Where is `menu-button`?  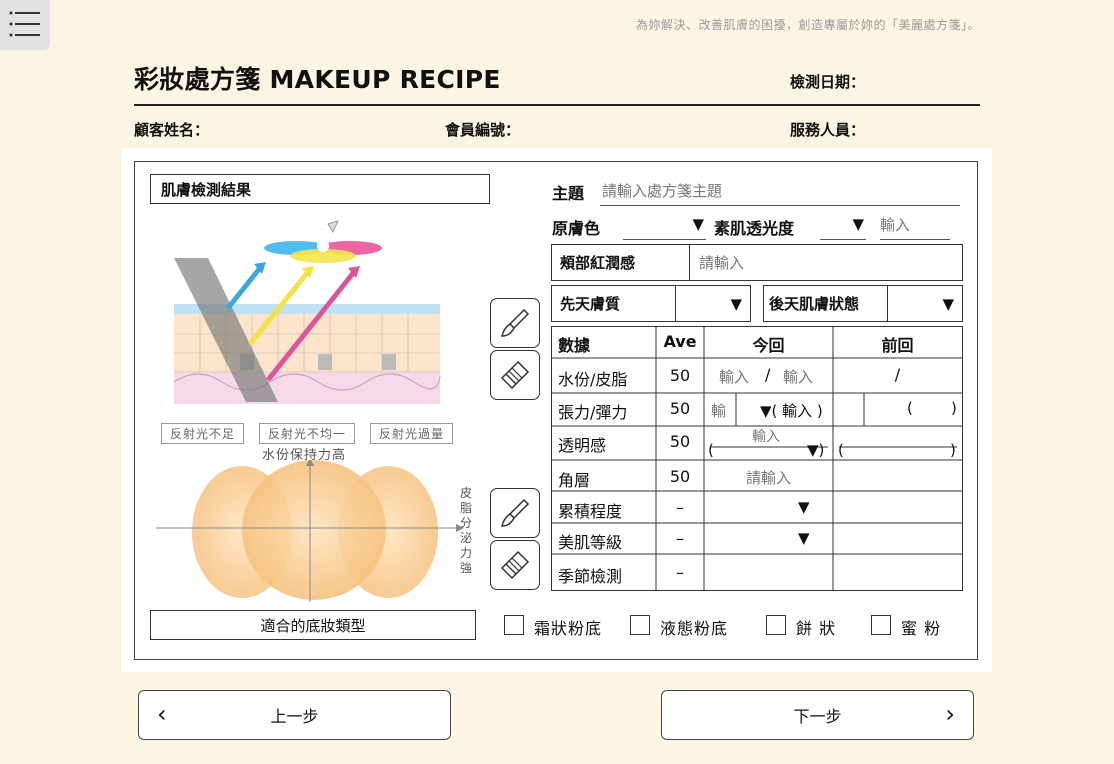 menu-button is located at coordinates (25, 25).